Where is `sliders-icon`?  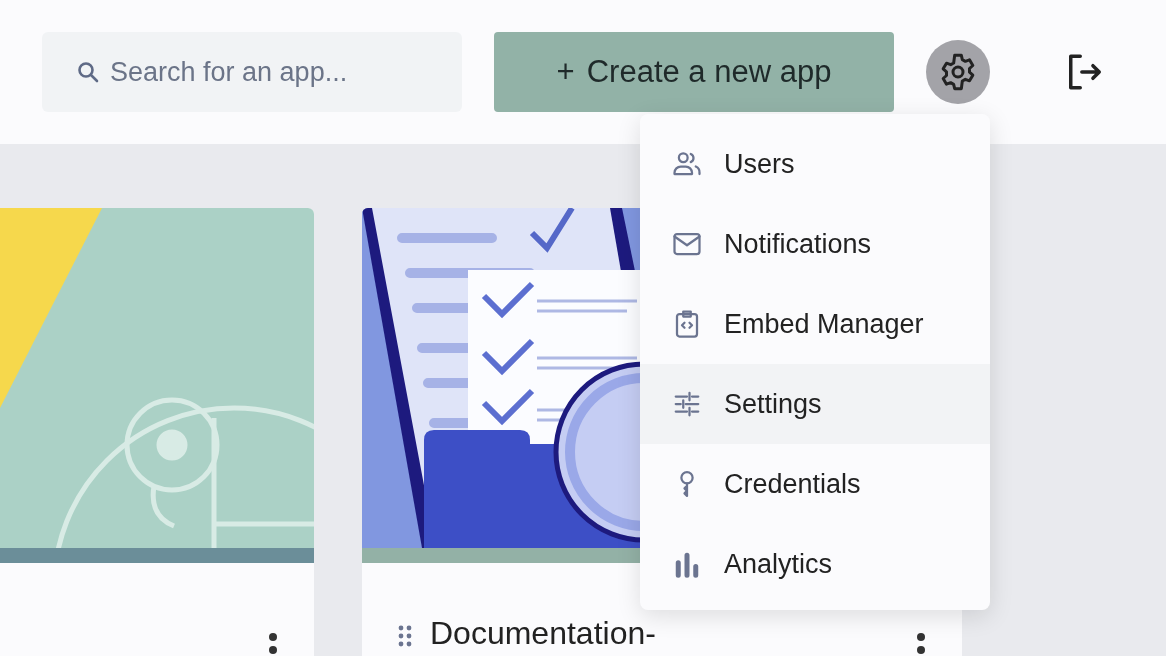 sliders-icon is located at coordinates (687, 404).